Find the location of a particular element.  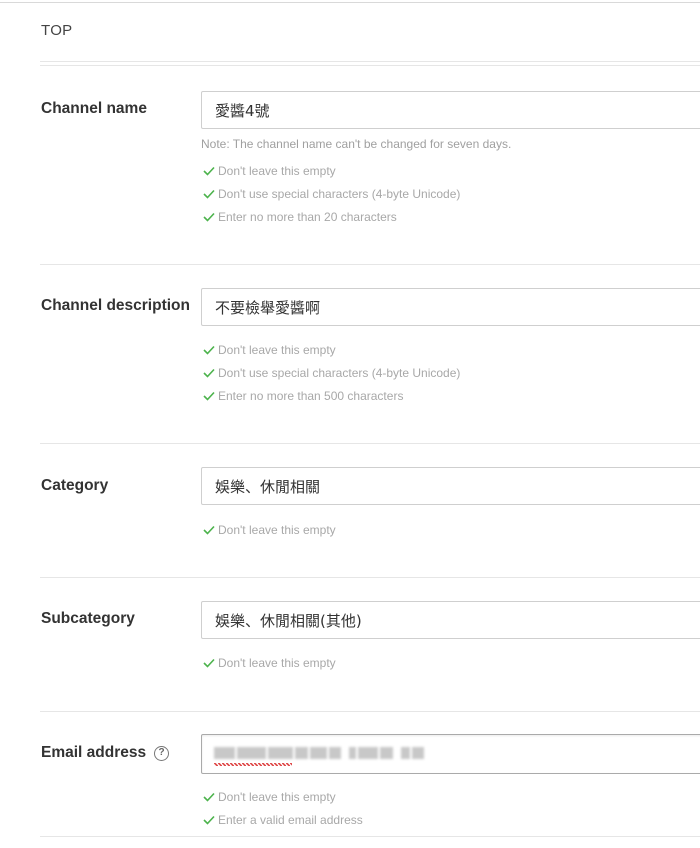

breadcrumb: TOP is located at coordinates (56, 30).